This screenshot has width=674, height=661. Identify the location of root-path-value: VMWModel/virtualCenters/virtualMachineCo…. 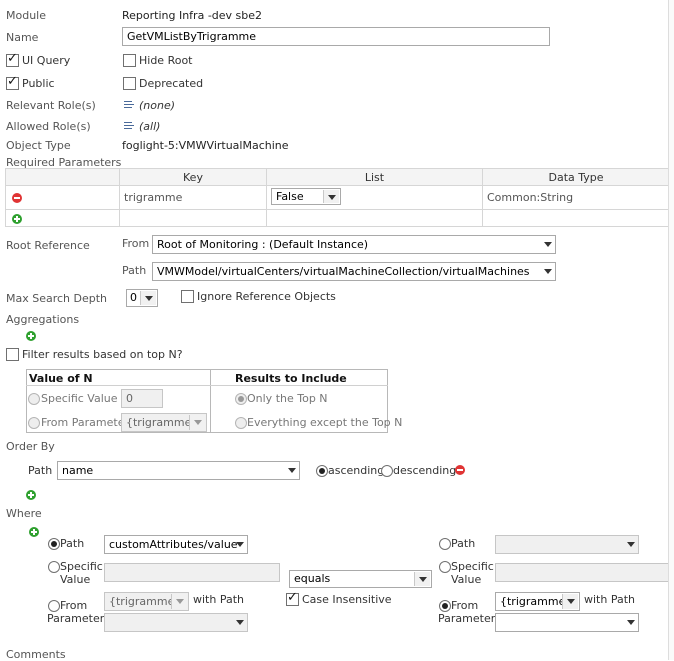
(343, 271).